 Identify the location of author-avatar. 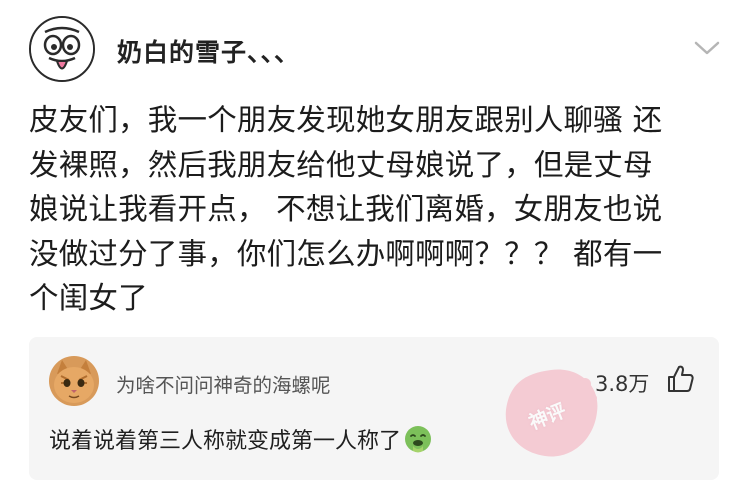
(62, 49).